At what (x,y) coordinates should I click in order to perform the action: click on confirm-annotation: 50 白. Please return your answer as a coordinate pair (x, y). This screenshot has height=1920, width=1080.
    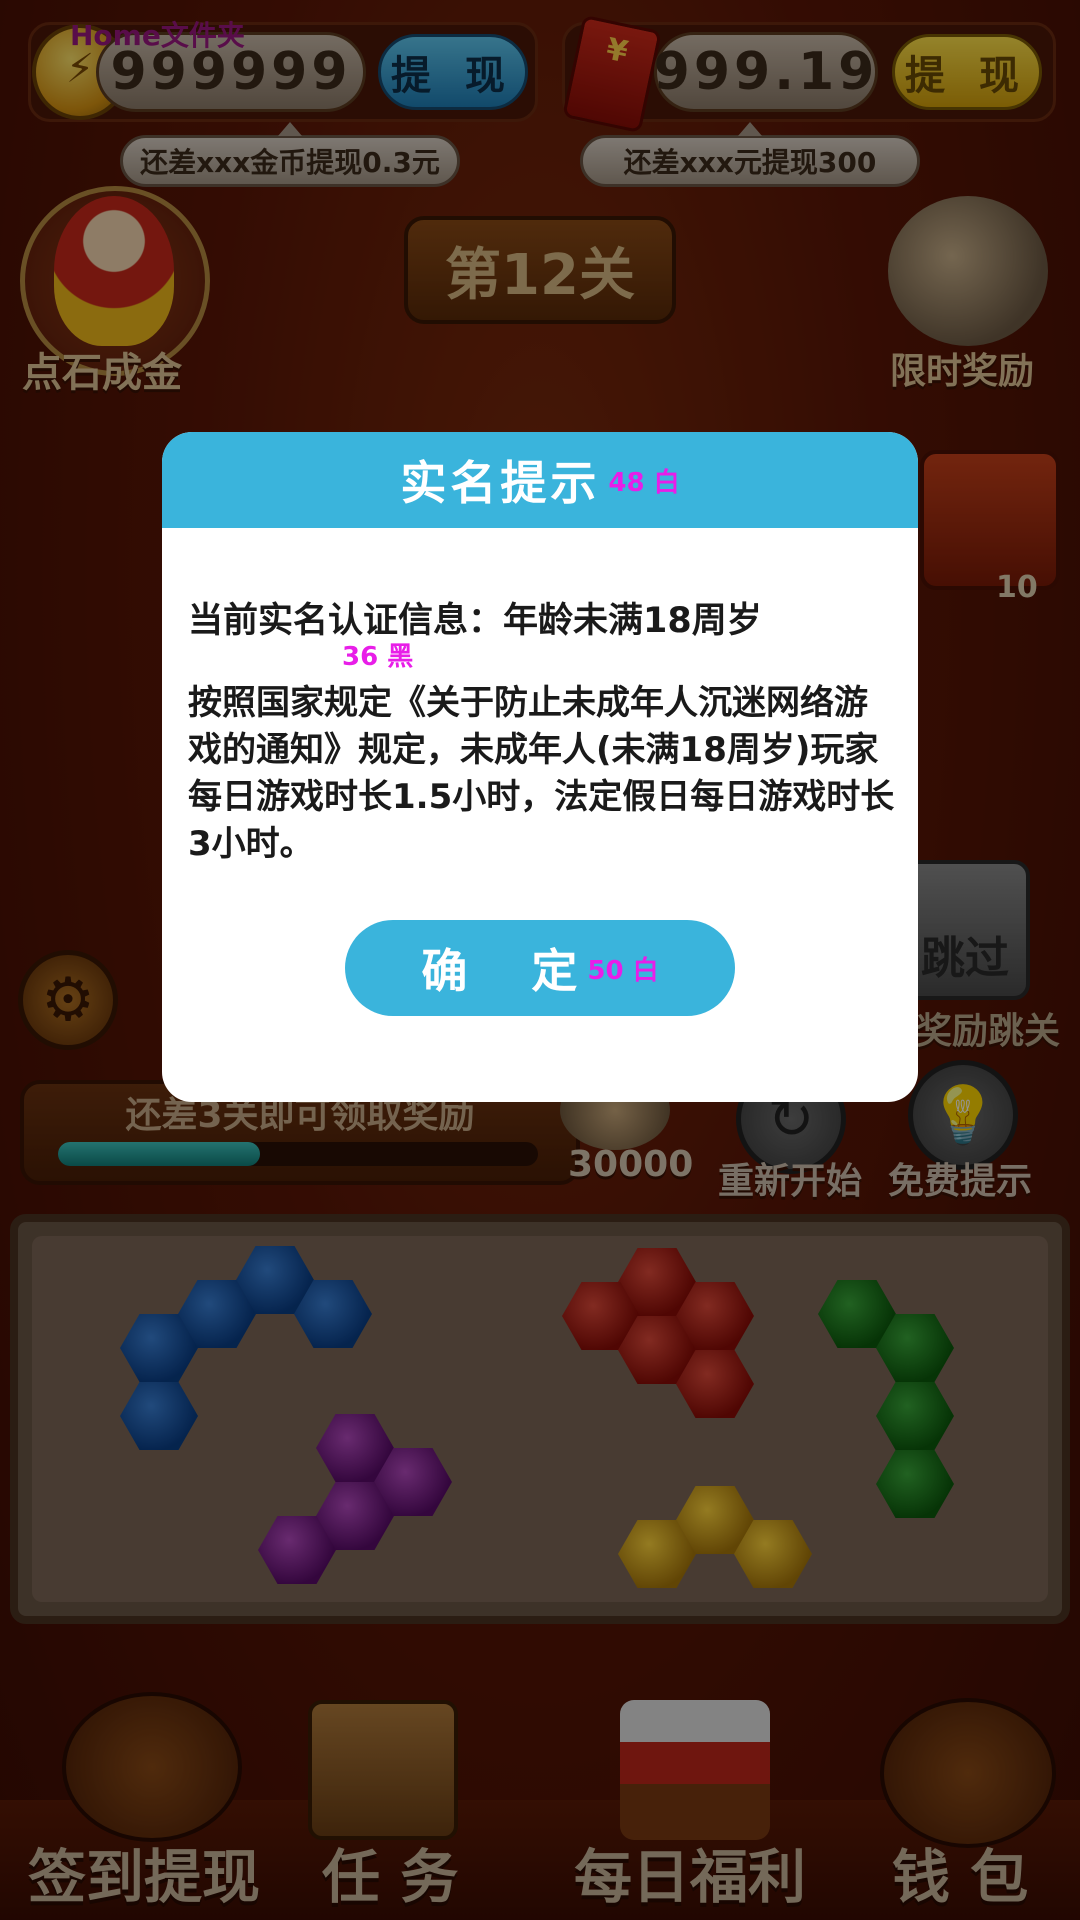
    Looking at the image, I should click on (623, 970).